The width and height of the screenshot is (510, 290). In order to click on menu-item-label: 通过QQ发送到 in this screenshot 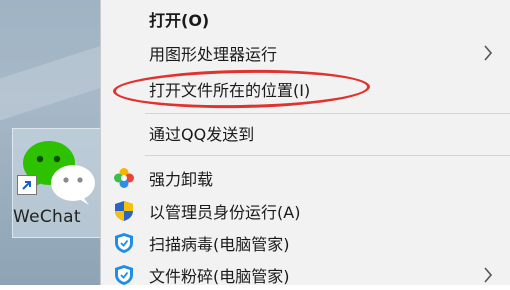, I will do `click(202, 134)`.